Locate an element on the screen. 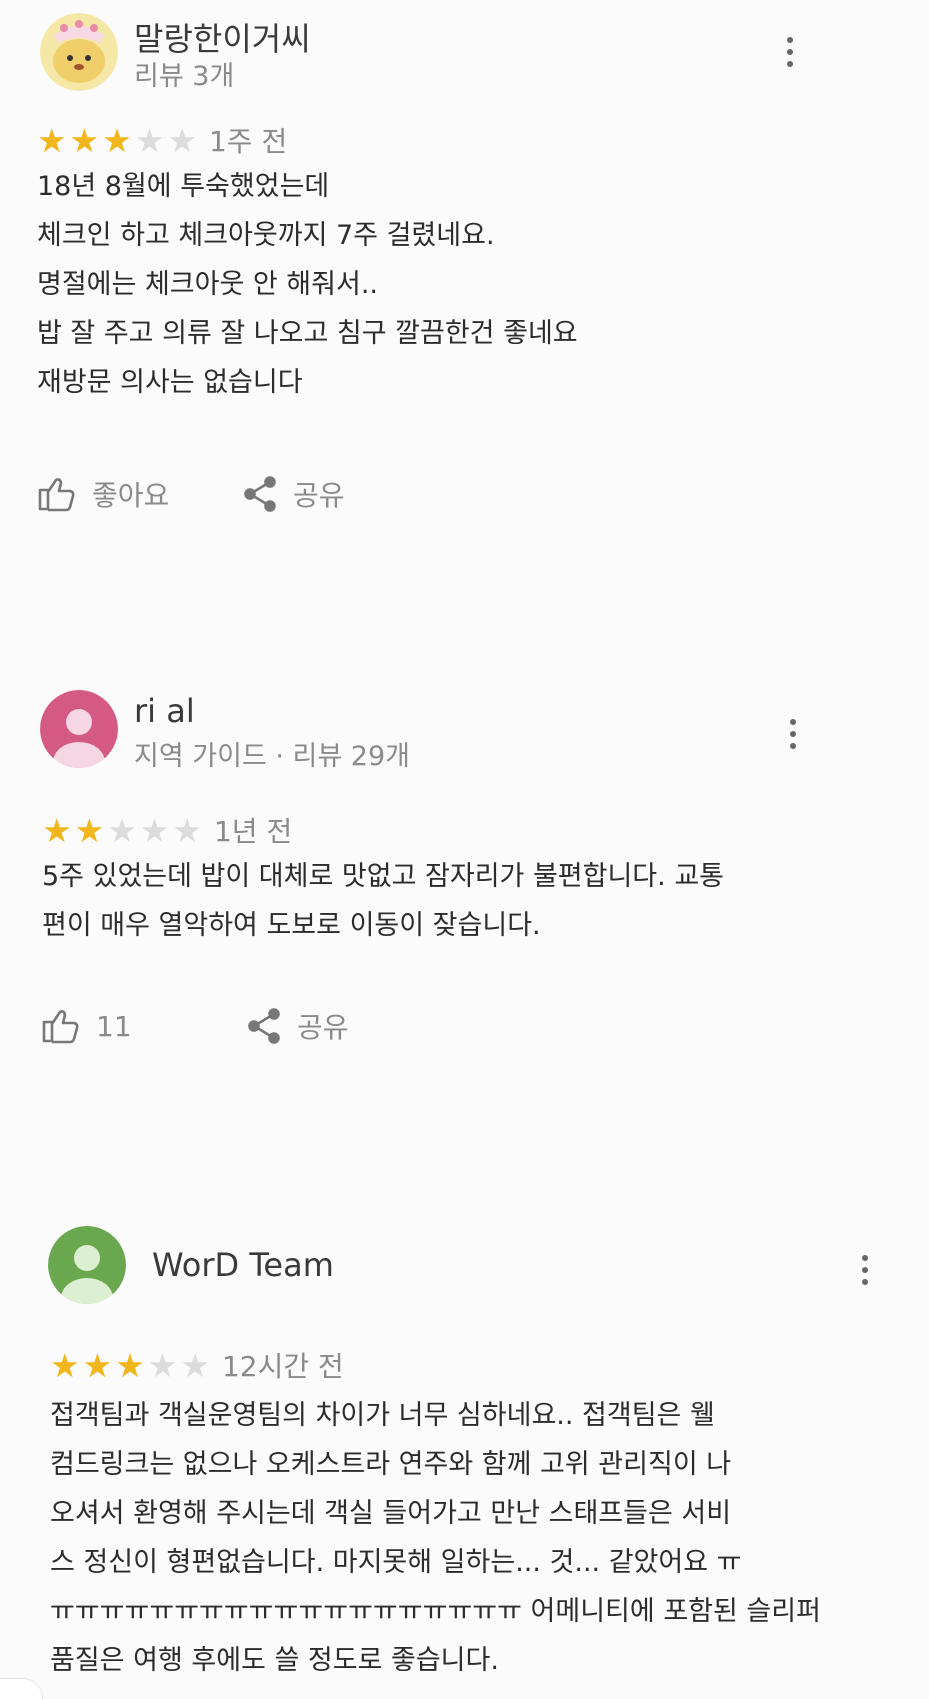  cartoon-avatar-icon is located at coordinates (79, 52).